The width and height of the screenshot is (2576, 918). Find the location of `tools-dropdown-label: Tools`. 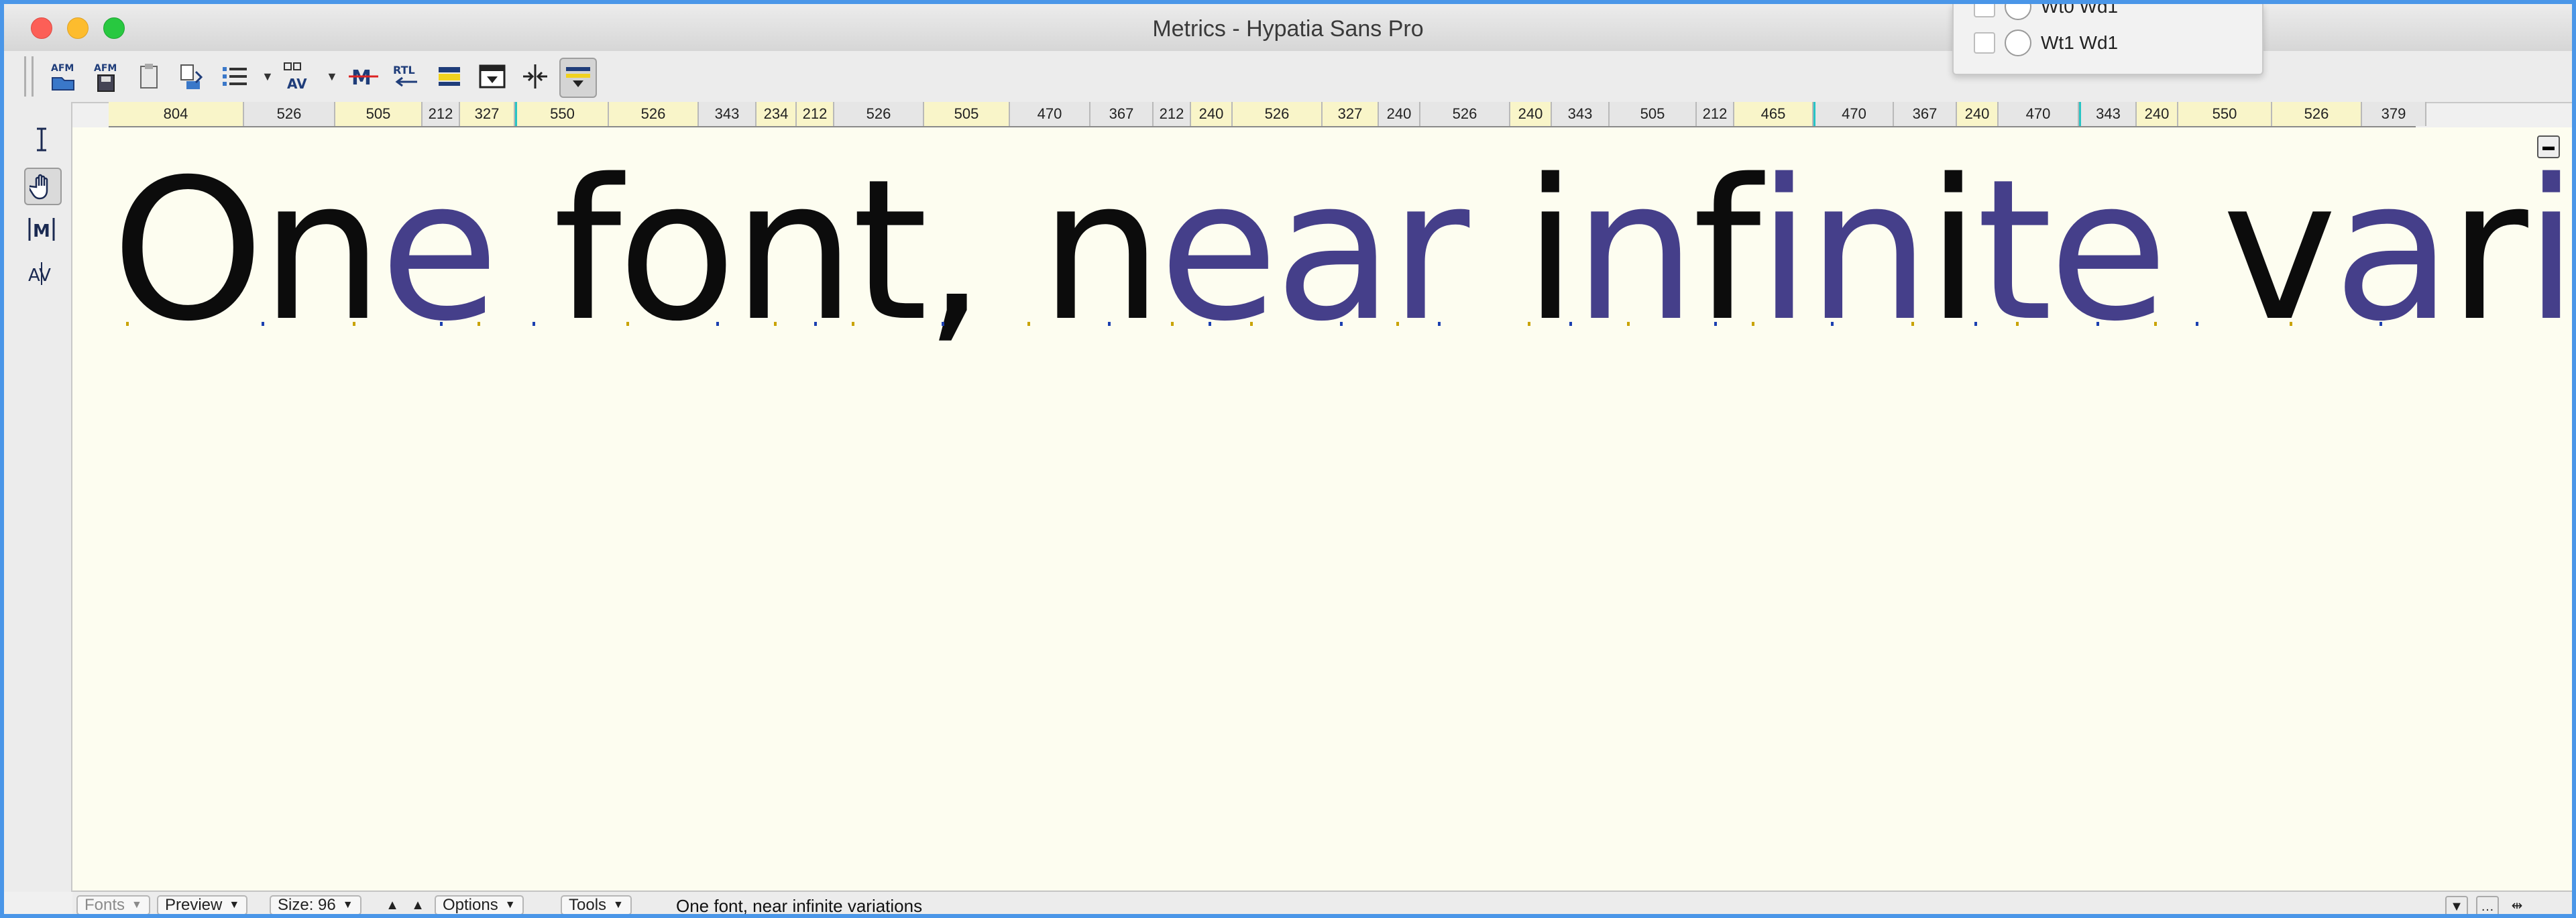

tools-dropdown-label: Tools is located at coordinates (588, 905).